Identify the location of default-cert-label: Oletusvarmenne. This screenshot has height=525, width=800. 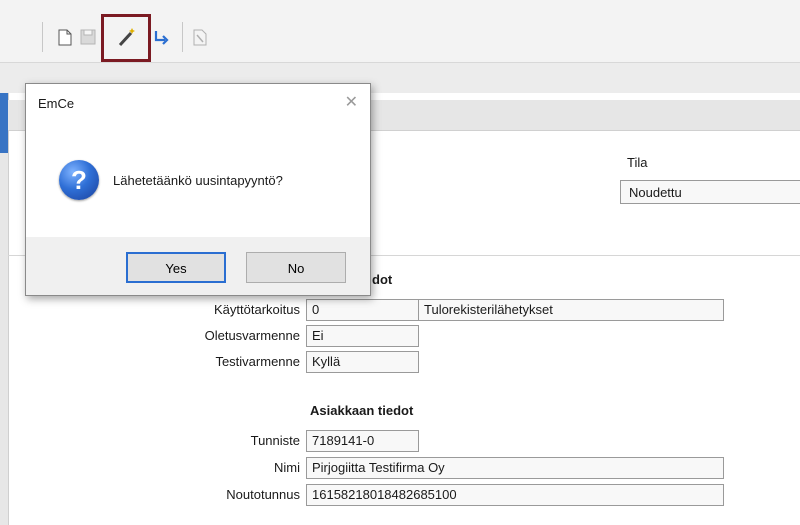
(252, 335).